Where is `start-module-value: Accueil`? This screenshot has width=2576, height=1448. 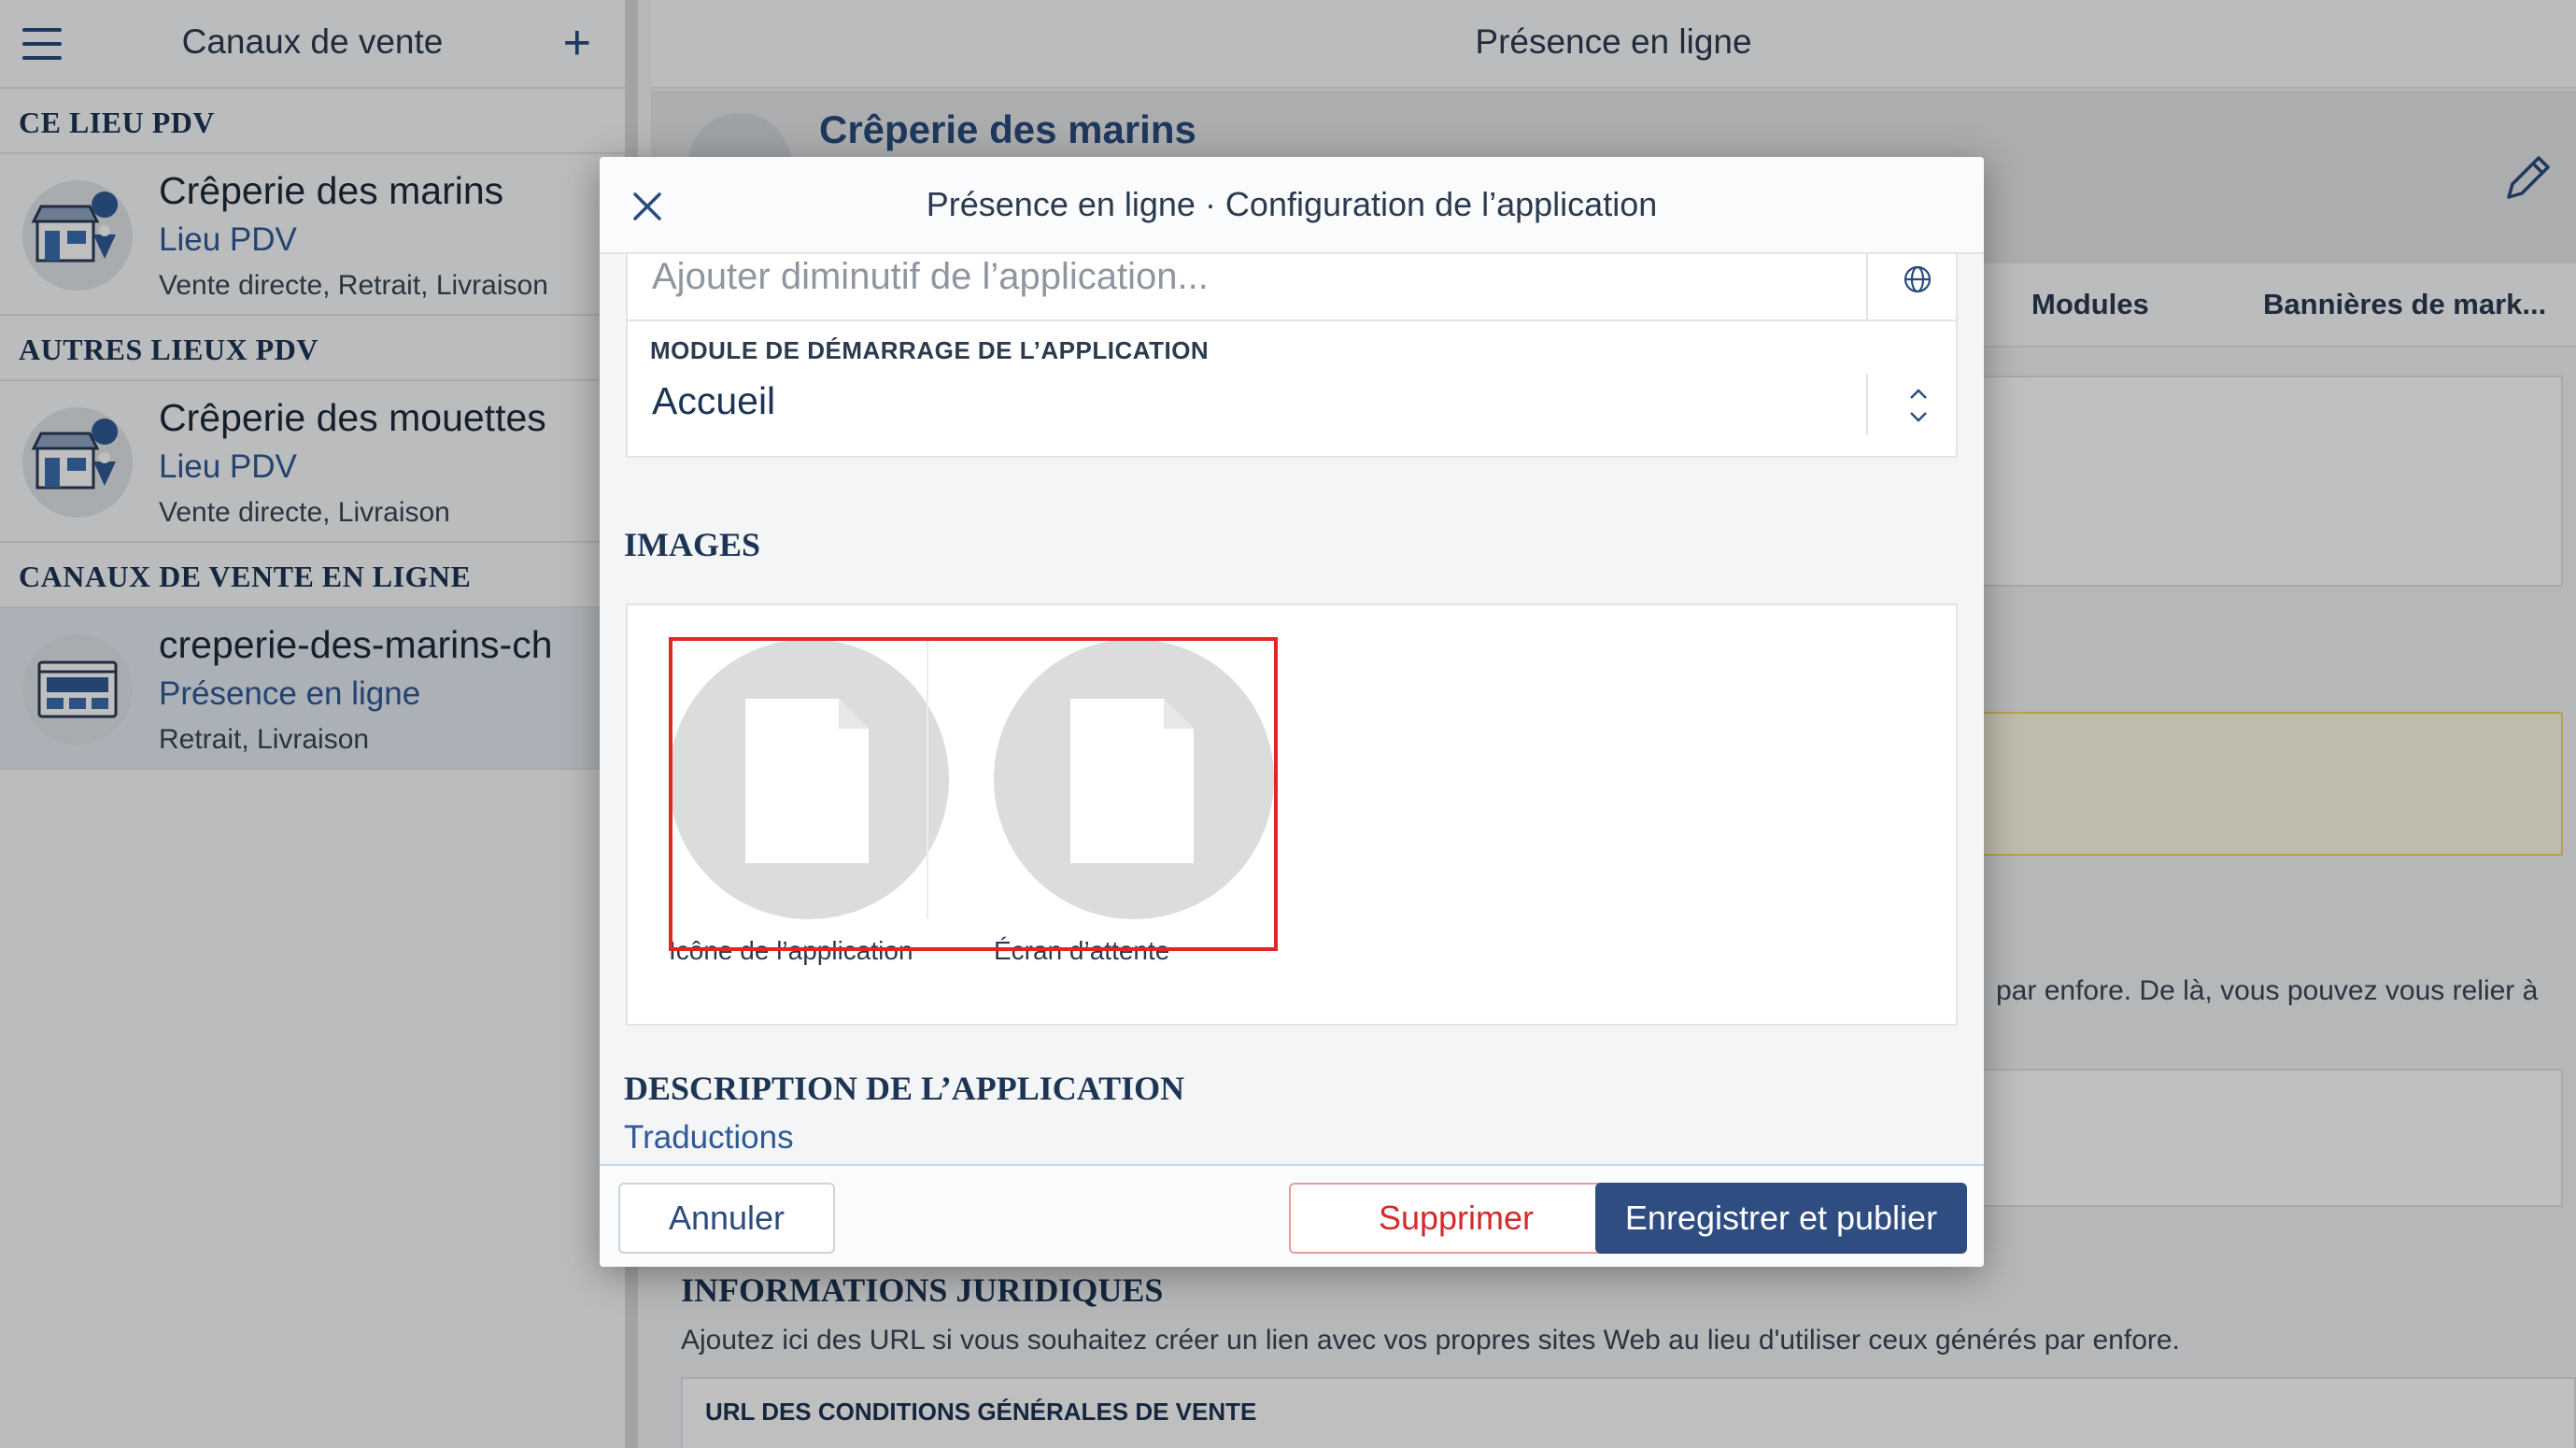 start-module-value: Accueil is located at coordinates (714, 401).